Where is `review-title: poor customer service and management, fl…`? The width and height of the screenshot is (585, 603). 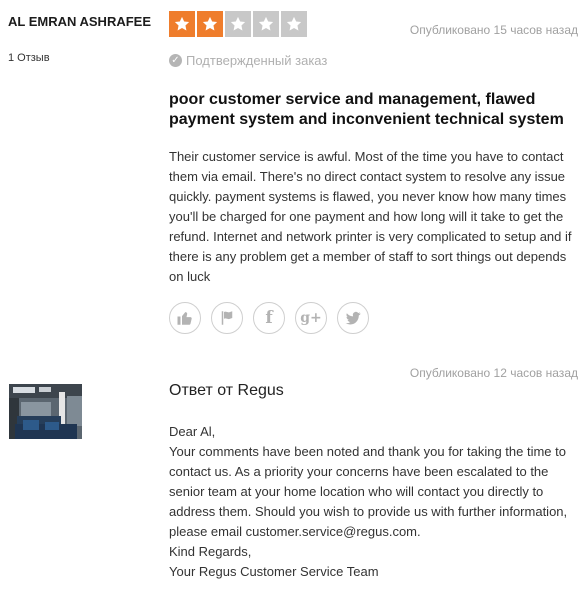 review-title: poor customer service and management, fl… is located at coordinates (366, 109).